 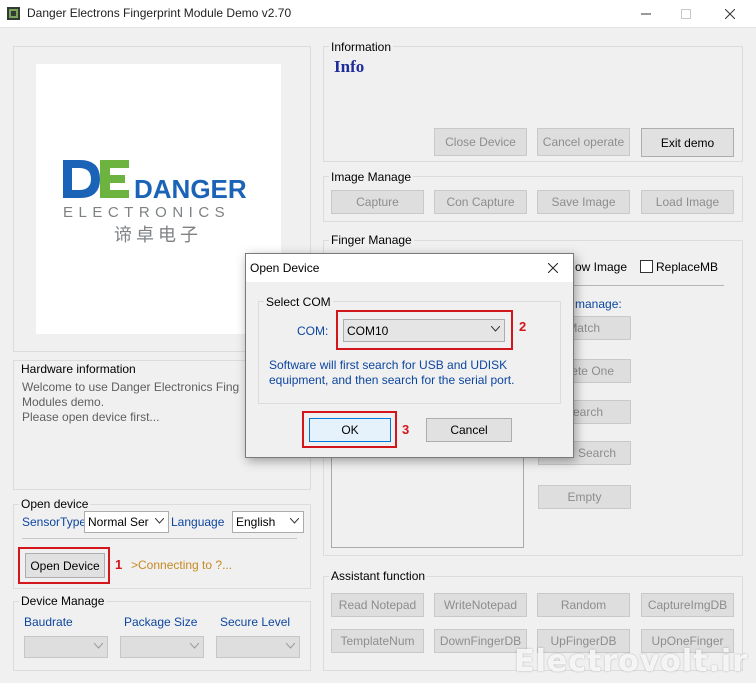 I want to click on exit-demo-button: Exit demo, so click(x=687, y=142).